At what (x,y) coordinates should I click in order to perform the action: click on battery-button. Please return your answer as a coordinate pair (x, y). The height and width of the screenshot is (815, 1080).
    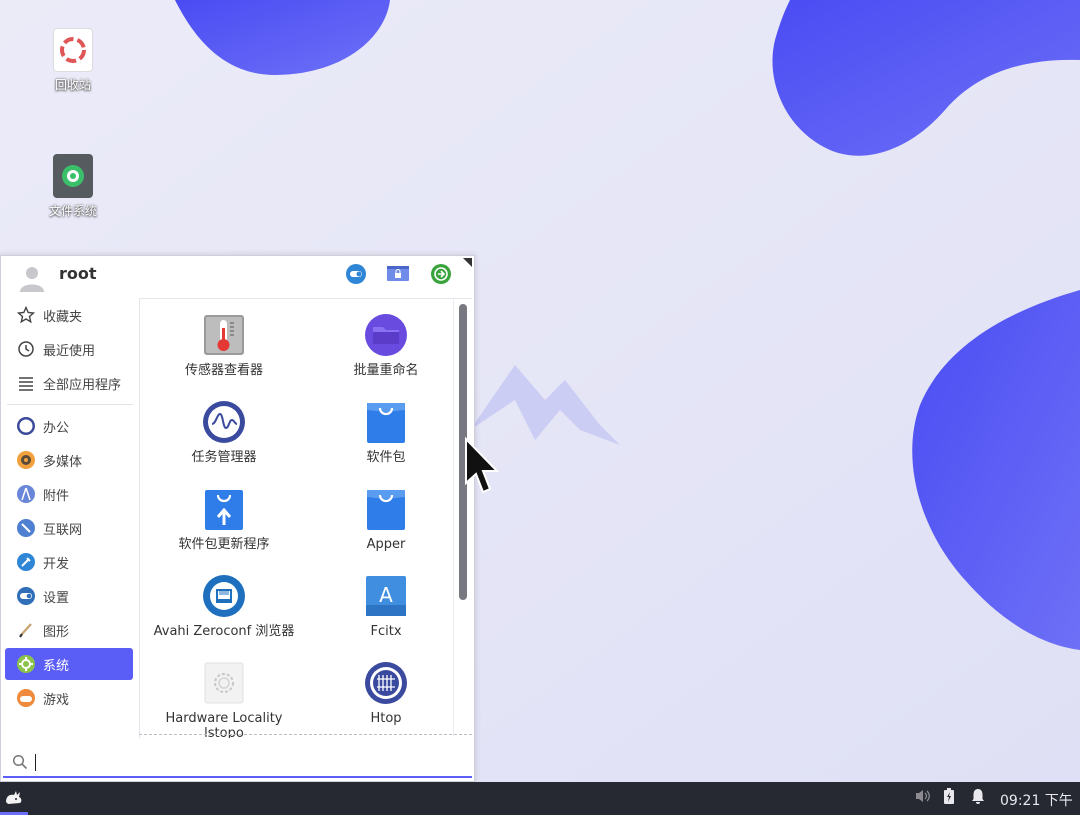
    Looking at the image, I should click on (949, 798).